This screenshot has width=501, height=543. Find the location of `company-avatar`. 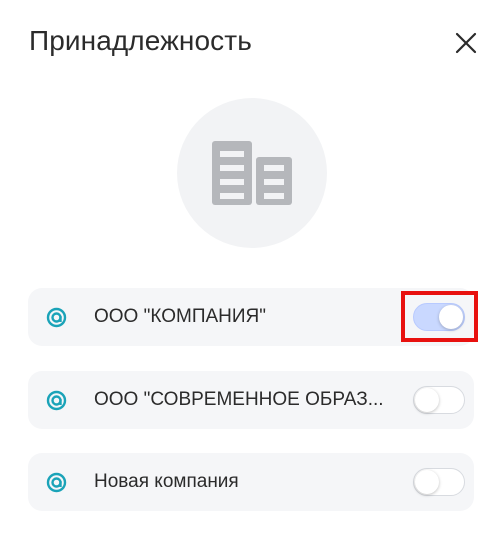

company-avatar is located at coordinates (252, 173).